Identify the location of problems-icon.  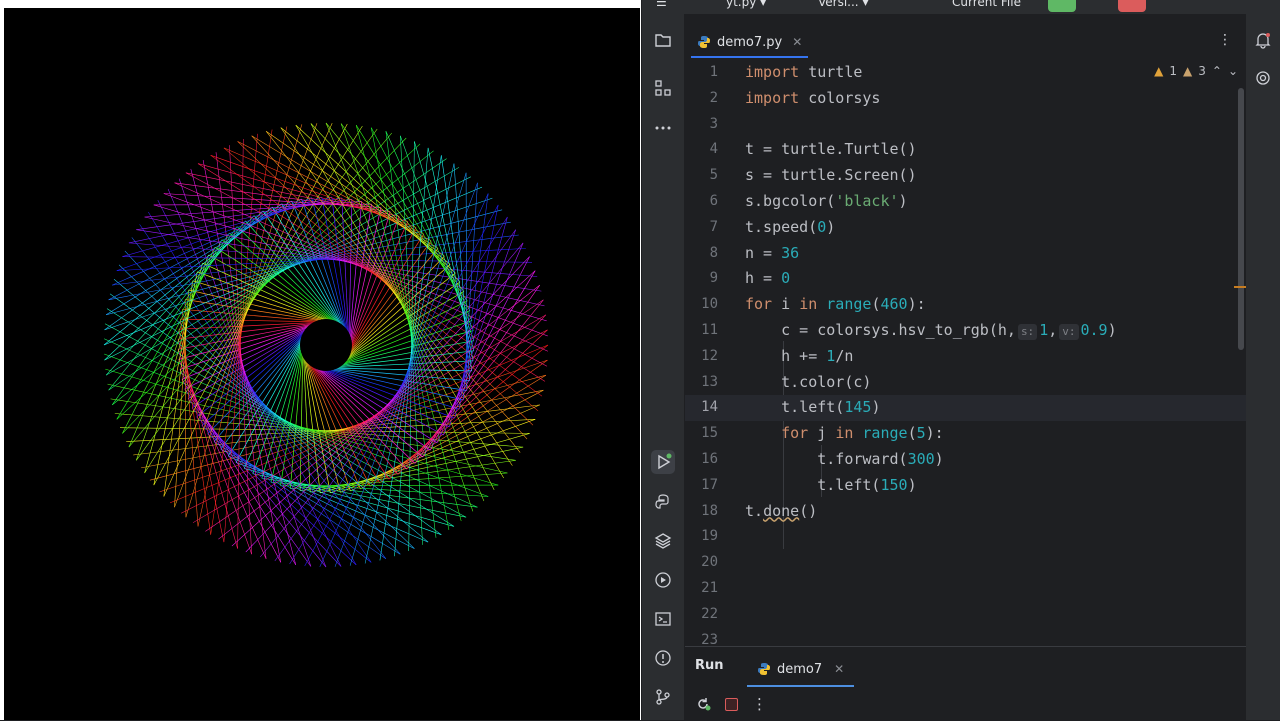
(663, 658).